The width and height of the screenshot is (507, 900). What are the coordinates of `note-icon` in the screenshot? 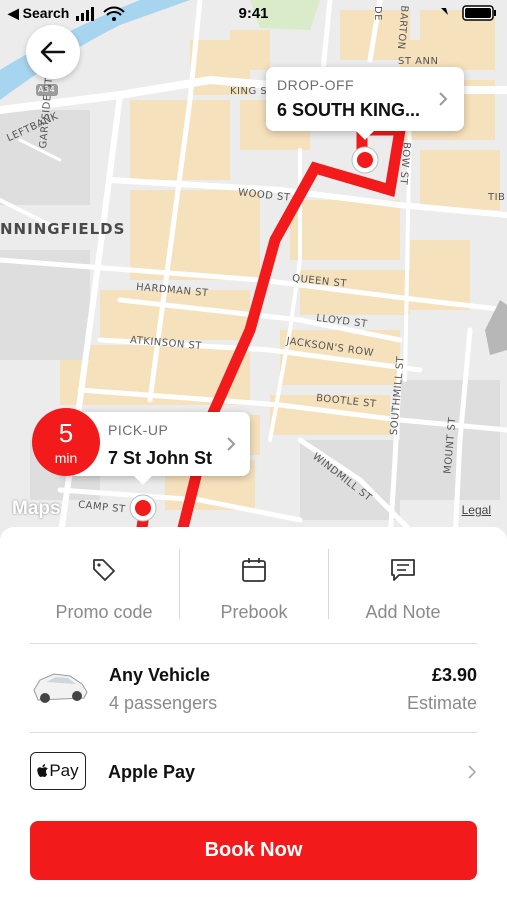 It's located at (403, 570).